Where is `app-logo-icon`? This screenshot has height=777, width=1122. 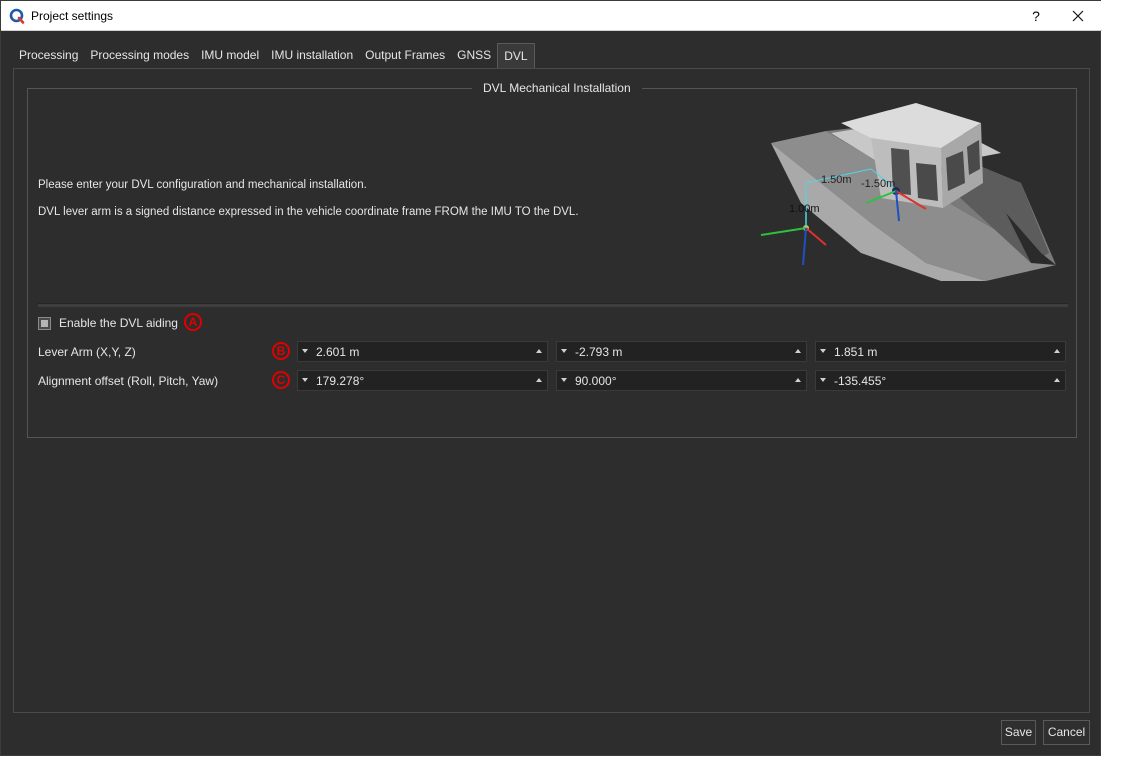
app-logo-icon is located at coordinates (17, 16).